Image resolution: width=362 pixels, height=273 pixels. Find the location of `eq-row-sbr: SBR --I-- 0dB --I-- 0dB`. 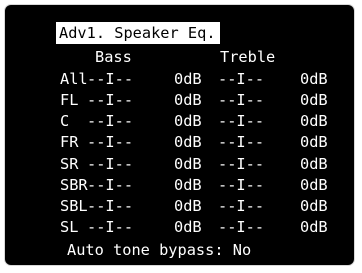

eq-row-sbr: SBR --I-- 0dB --I-- 0dB is located at coordinates (194, 185).